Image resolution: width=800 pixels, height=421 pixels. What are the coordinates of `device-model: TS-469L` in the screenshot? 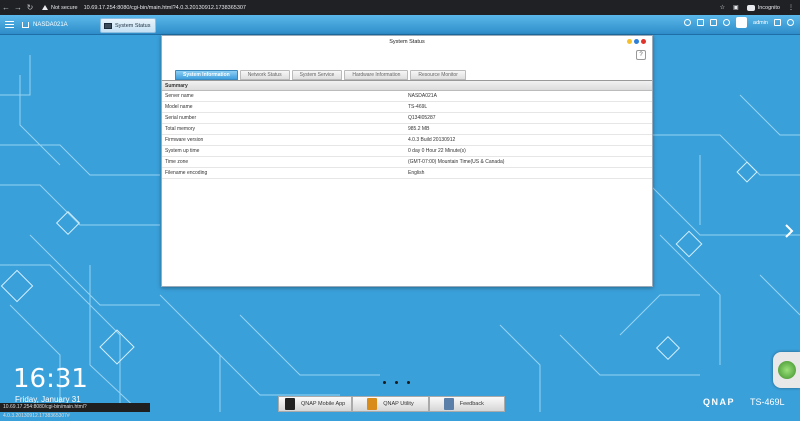 It's located at (767, 402).